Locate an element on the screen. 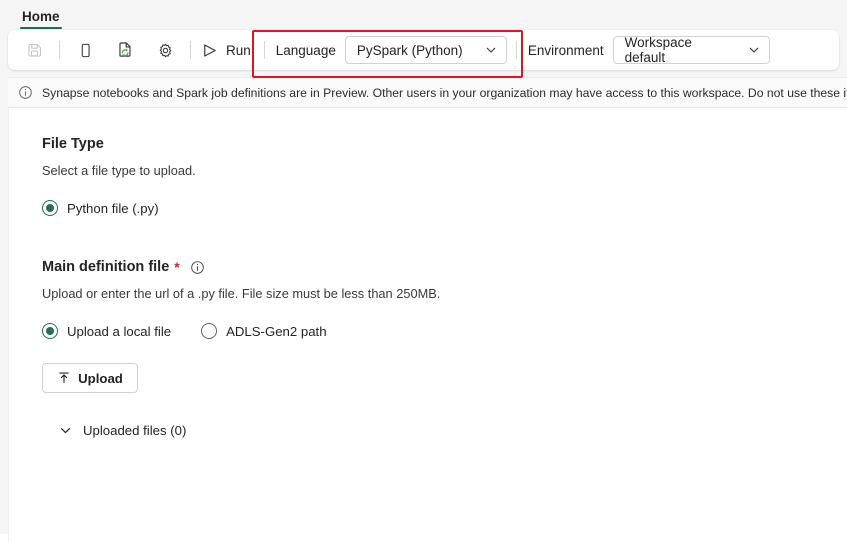 Image resolution: width=847 pixels, height=542 pixels. tab-home: Home is located at coordinates (41, 19).